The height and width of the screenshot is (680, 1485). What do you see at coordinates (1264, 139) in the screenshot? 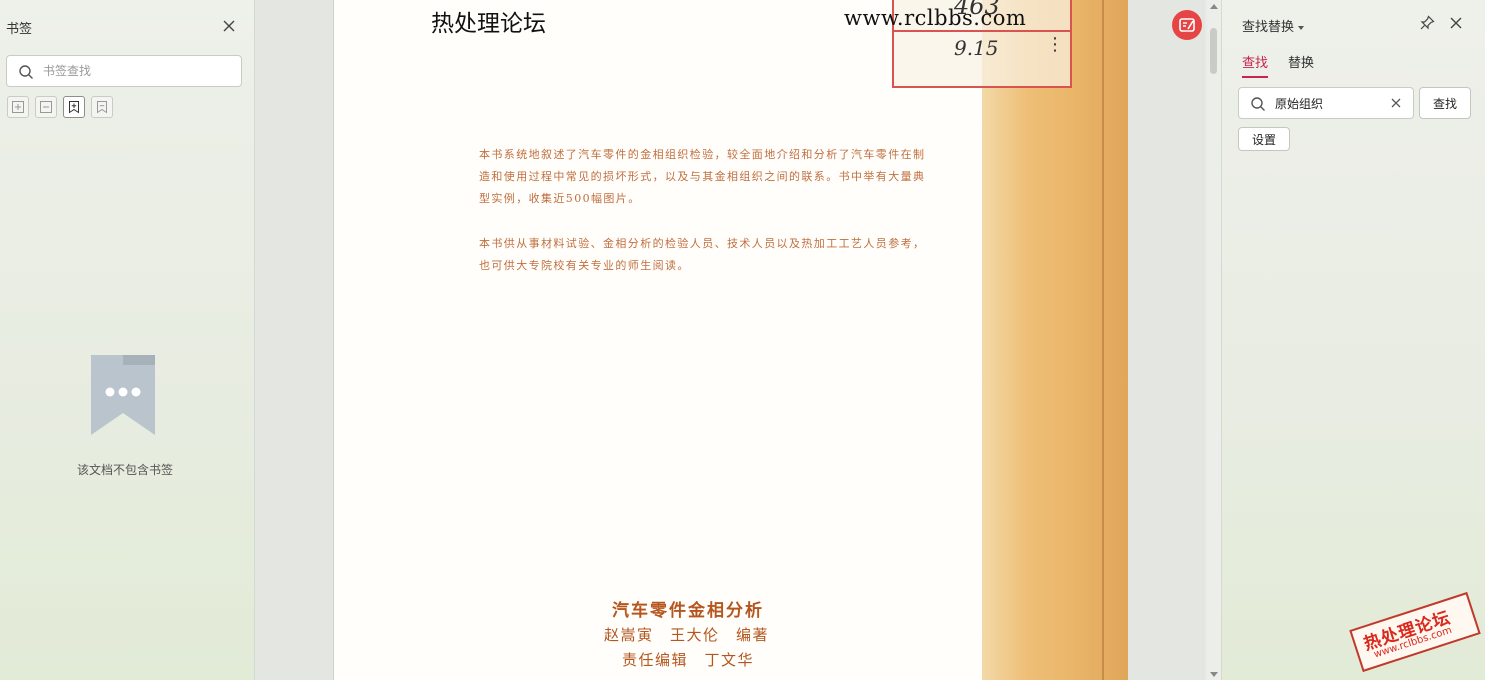
I see `settings-button: 设置` at bounding box center [1264, 139].